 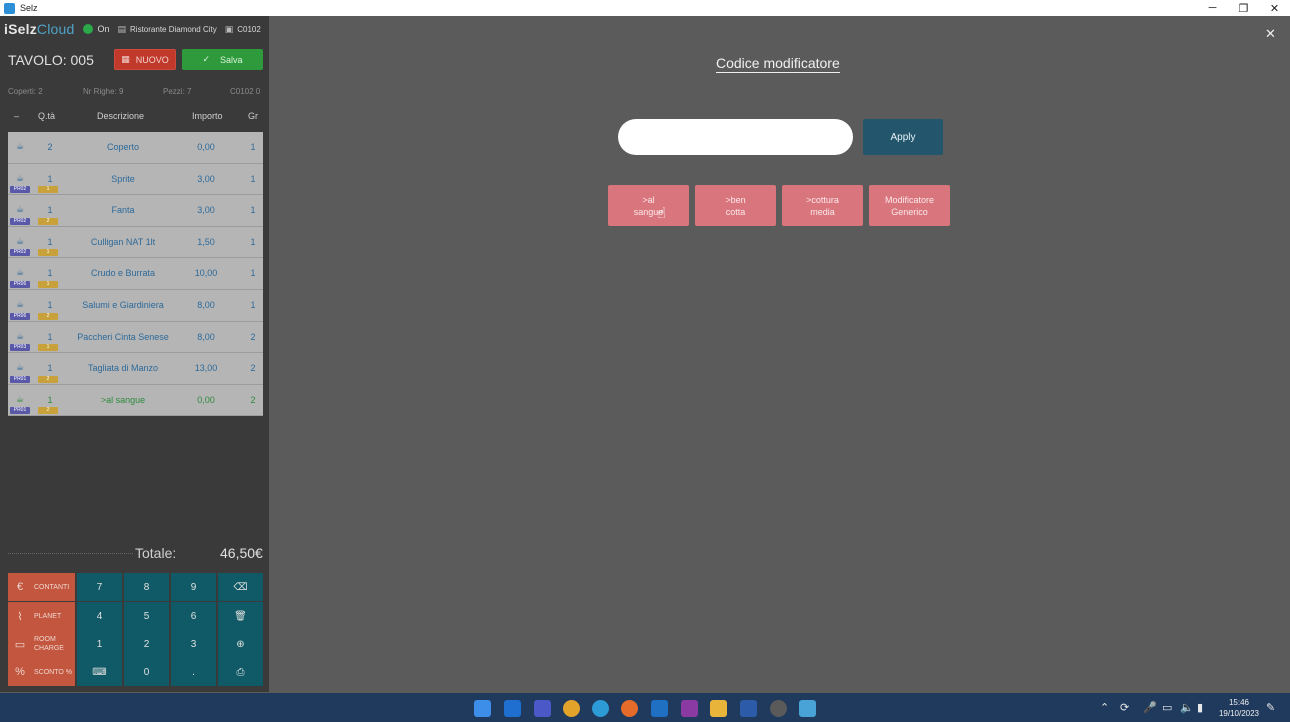 What do you see at coordinates (206, 399) in the screenshot?
I see `row-amount: 0,00` at bounding box center [206, 399].